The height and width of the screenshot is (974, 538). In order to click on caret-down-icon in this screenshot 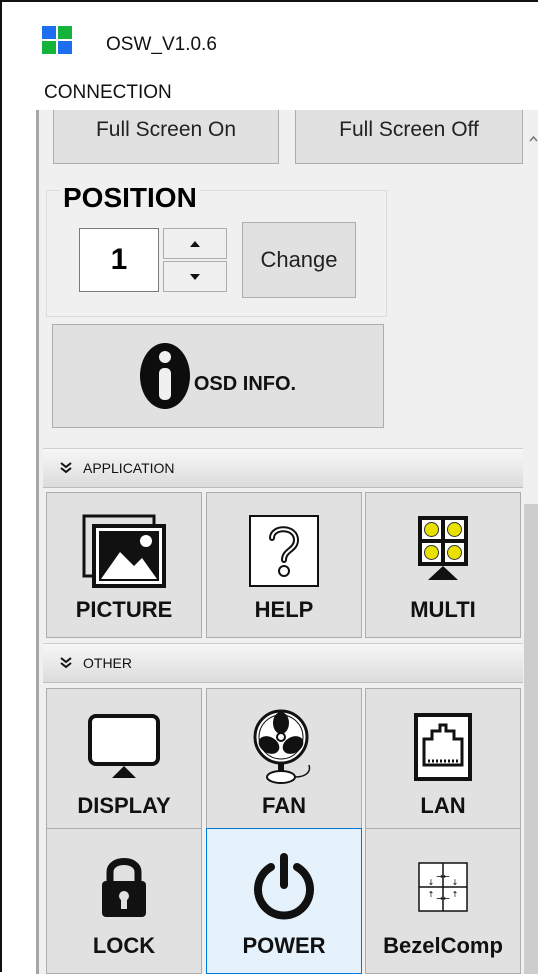, I will do `click(195, 276)`.